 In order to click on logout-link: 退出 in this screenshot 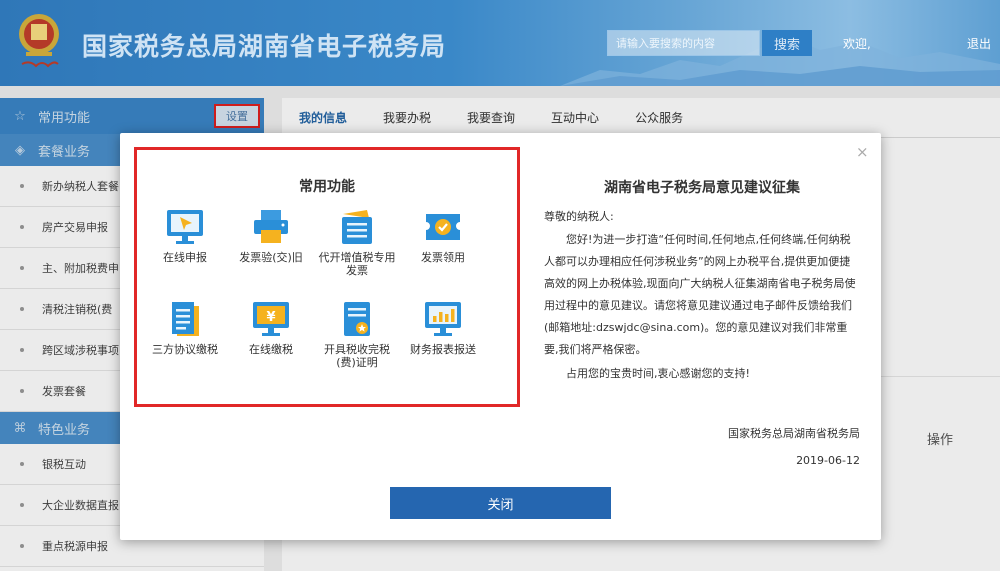, I will do `click(979, 43)`.